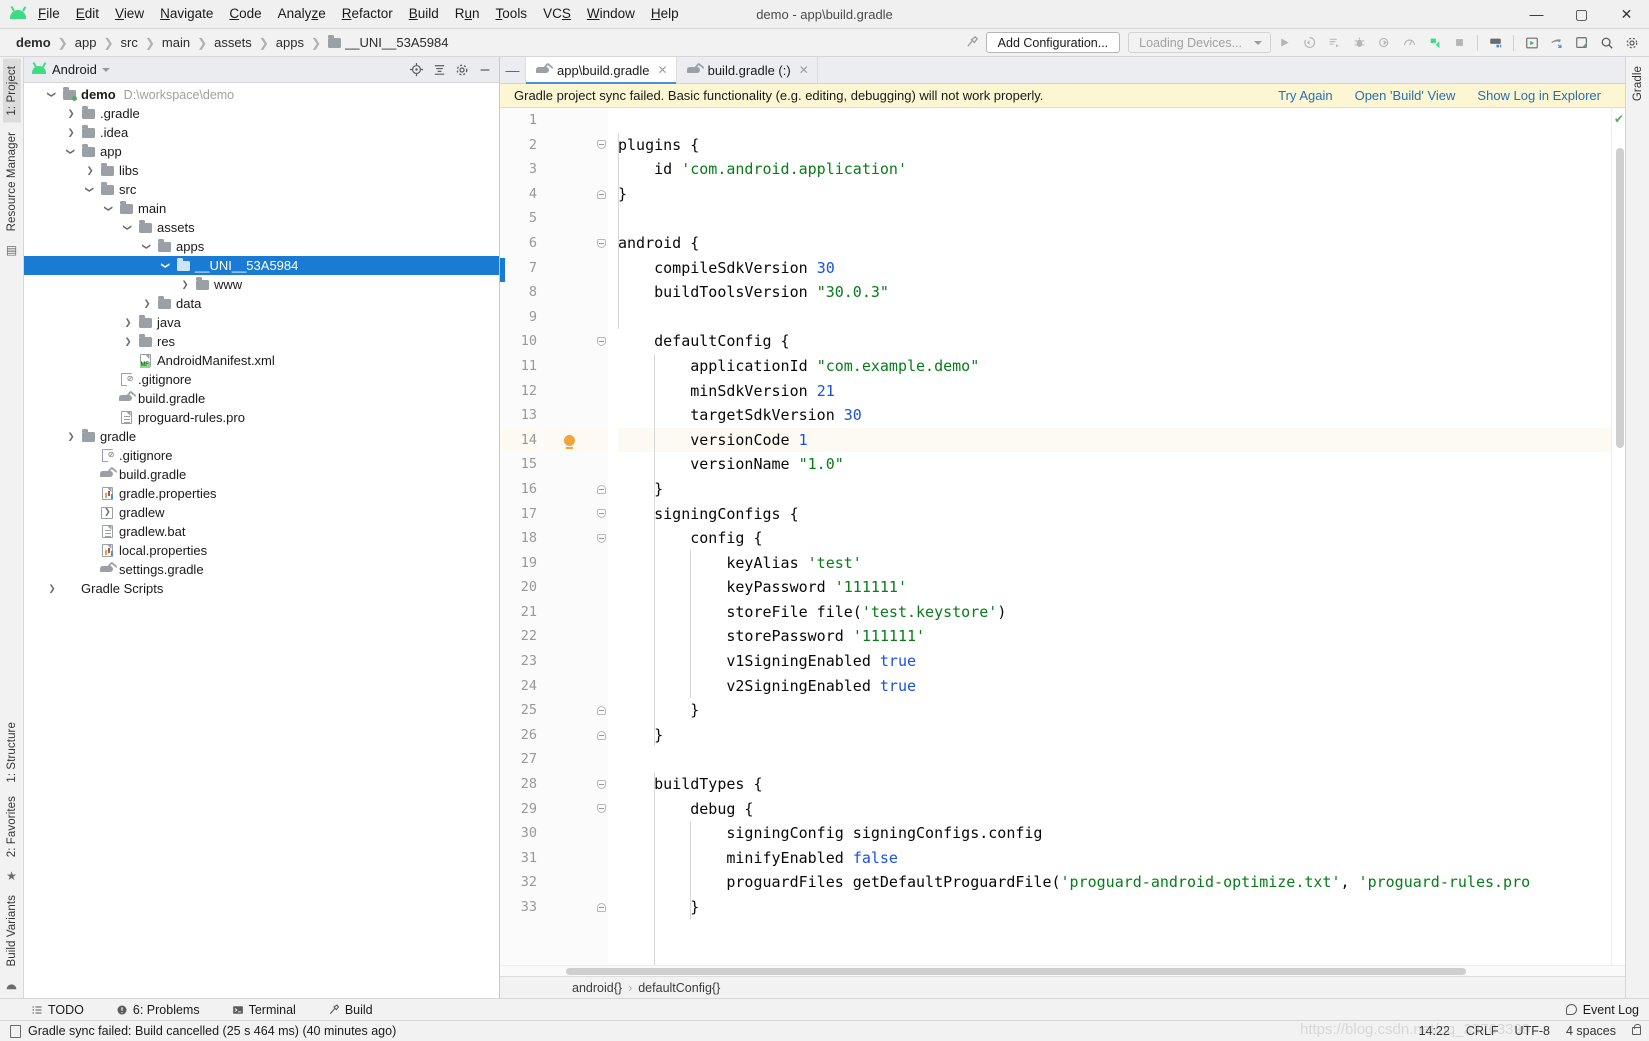 This screenshot has height=1041, width=1649. What do you see at coordinates (1284, 42) in the screenshot?
I see `run-icon` at bounding box center [1284, 42].